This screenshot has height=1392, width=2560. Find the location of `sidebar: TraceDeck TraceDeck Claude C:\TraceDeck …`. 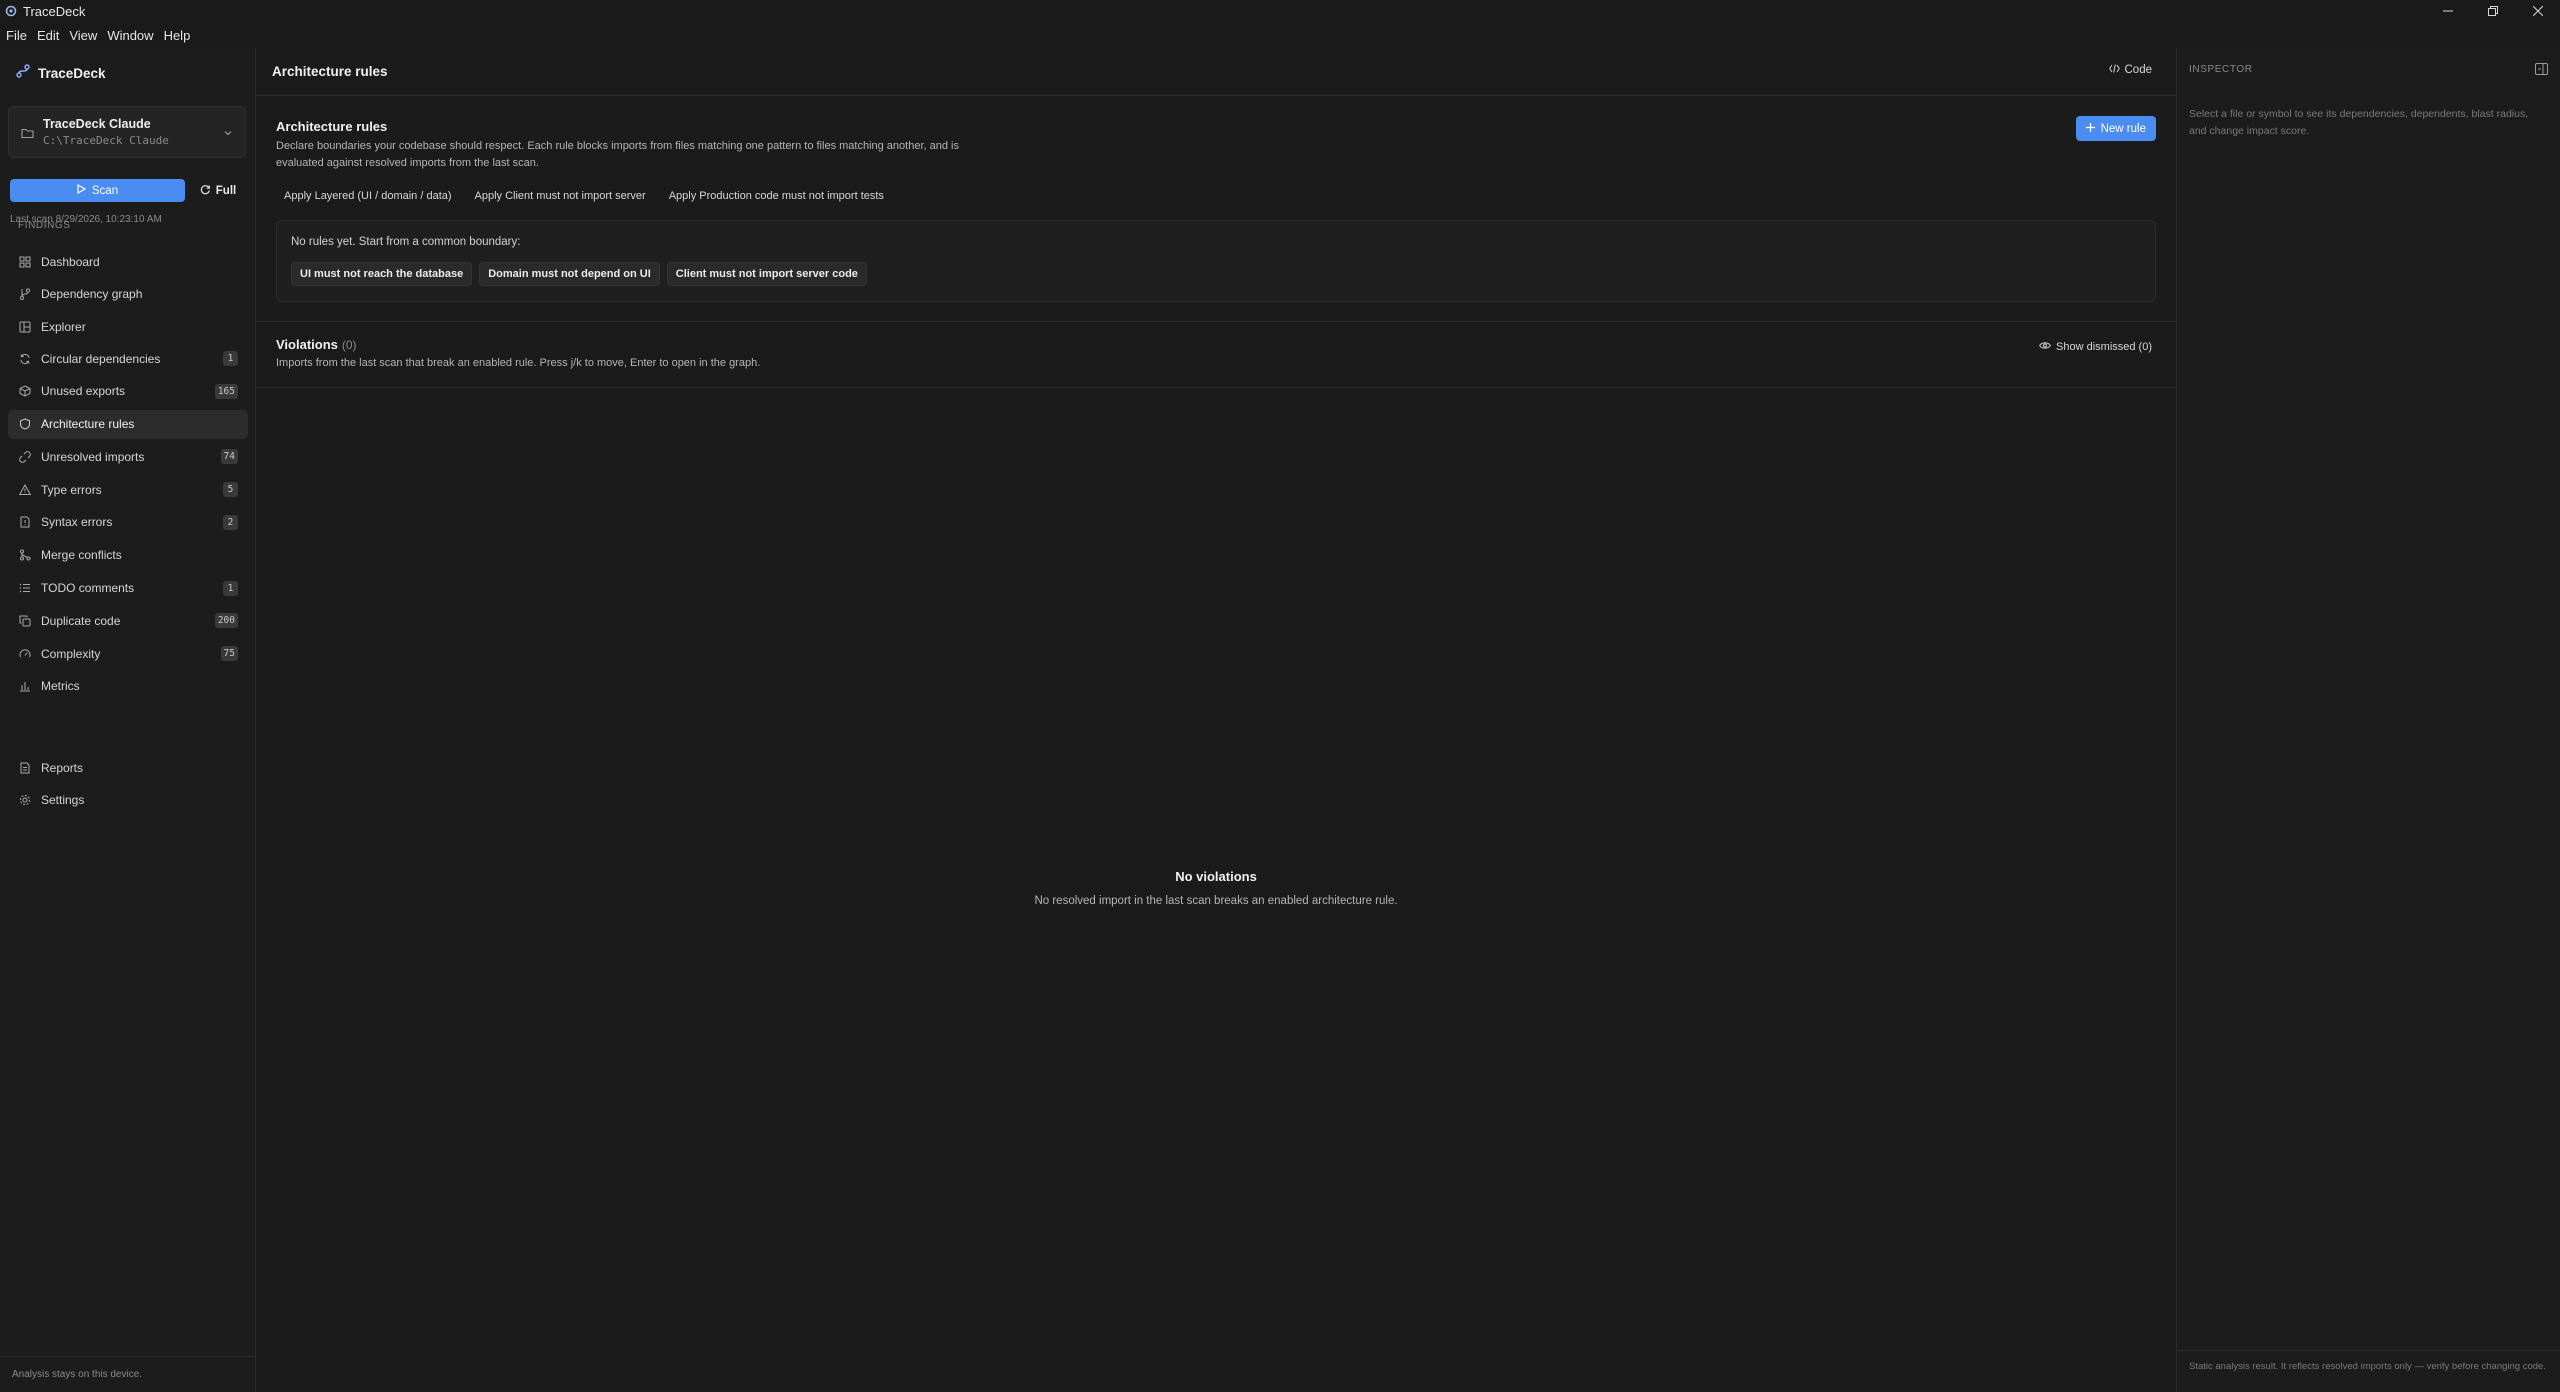

sidebar: TraceDeck TraceDeck Claude C:\TraceDeck … is located at coordinates (128, 720).